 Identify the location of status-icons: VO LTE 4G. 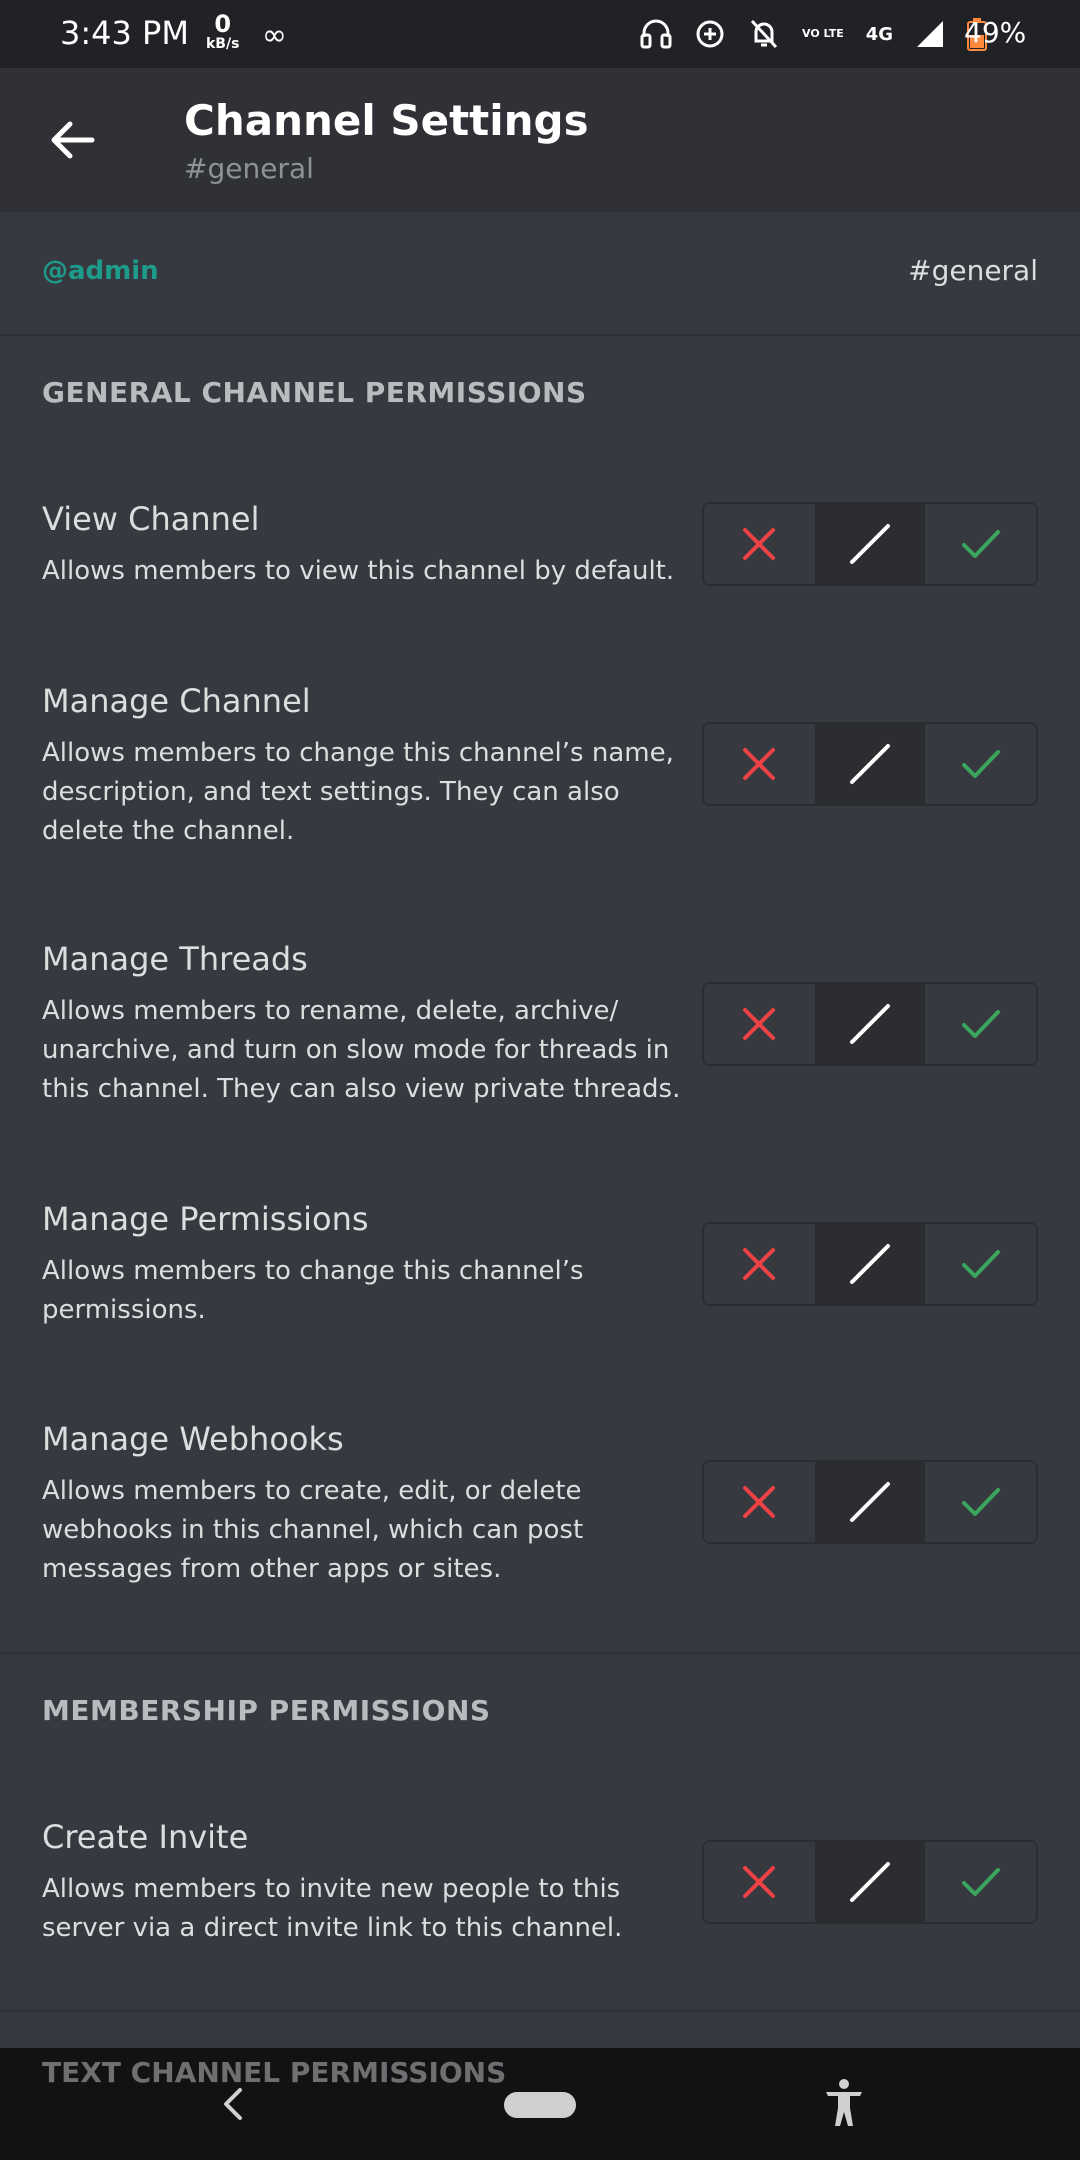
(814, 34).